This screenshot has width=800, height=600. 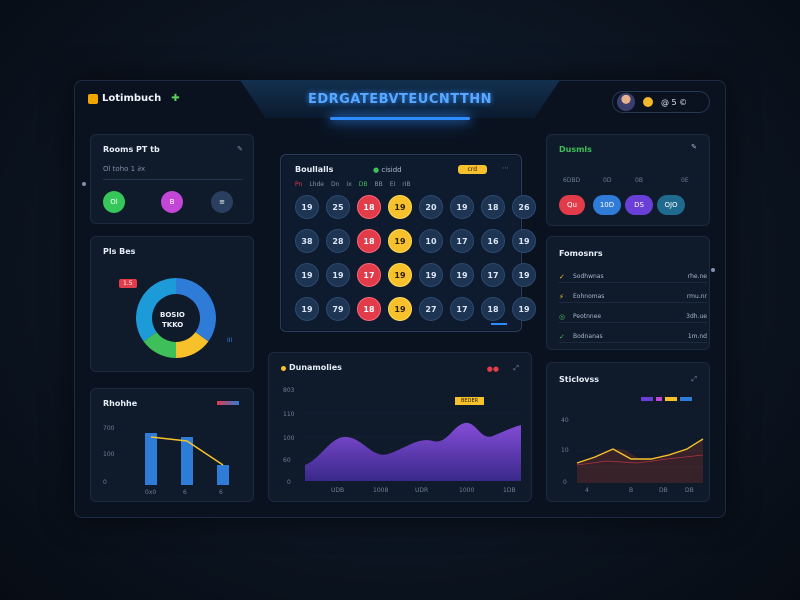 I want to click on top-right-label-3: 0B, so click(x=639, y=180).